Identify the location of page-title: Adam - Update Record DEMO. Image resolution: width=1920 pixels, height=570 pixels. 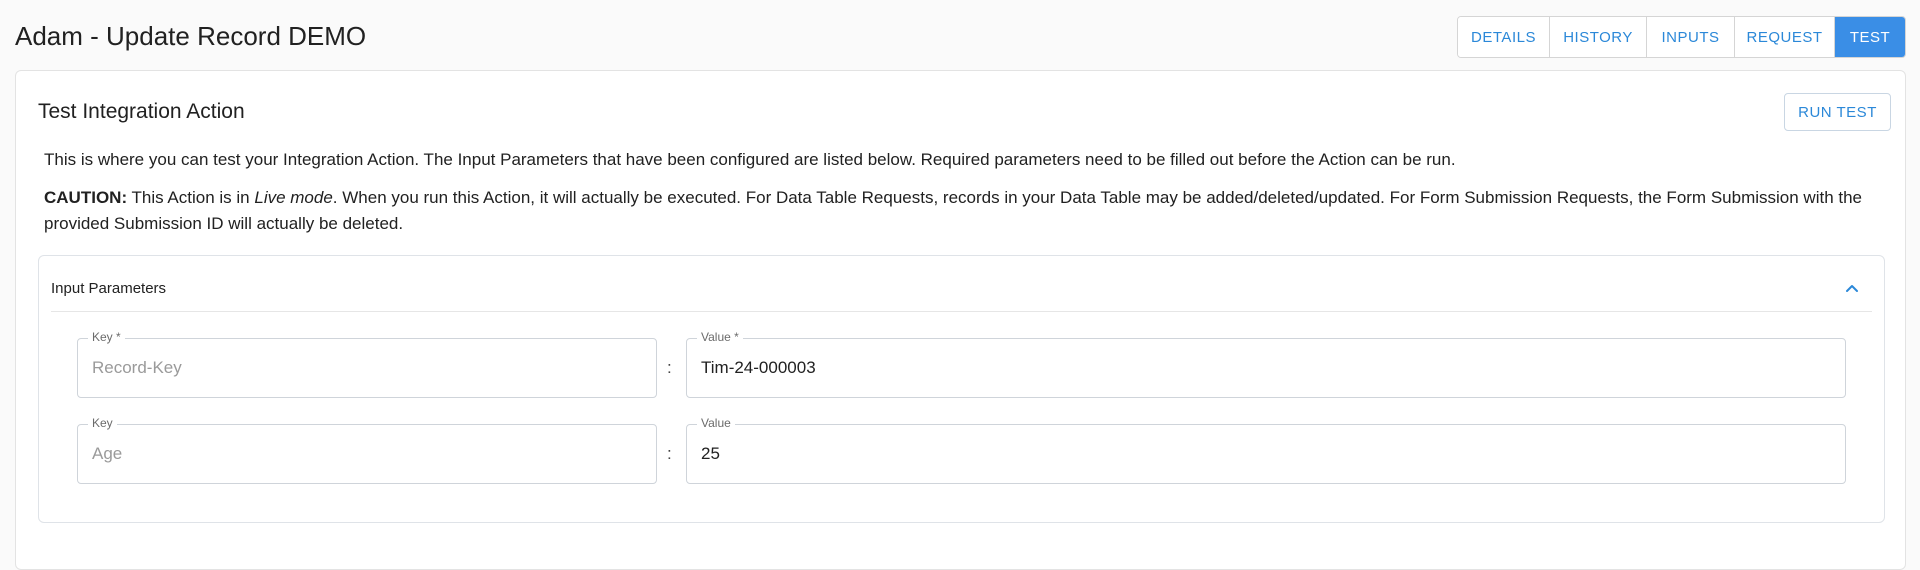
(191, 36).